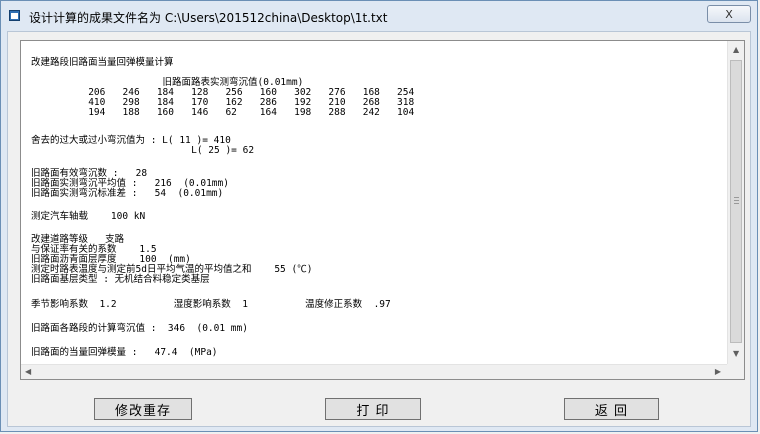 The image size is (760, 434). Describe the element at coordinates (143, 409) in the screenshot. I see `modify-save-button: 修改重存` at that location.